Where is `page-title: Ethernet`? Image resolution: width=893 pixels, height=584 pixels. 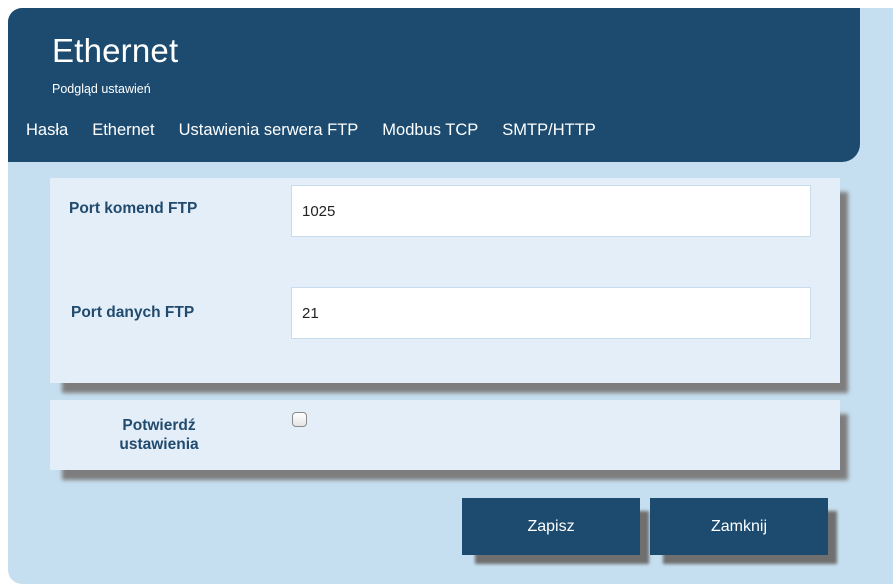
page-title: Ethernet is located at coordinates (115, 50).